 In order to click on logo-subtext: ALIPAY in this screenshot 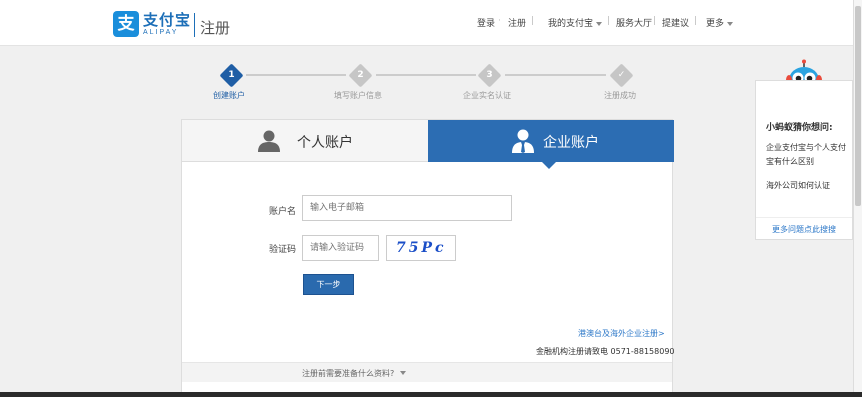, I will do `click(161, 32)`.